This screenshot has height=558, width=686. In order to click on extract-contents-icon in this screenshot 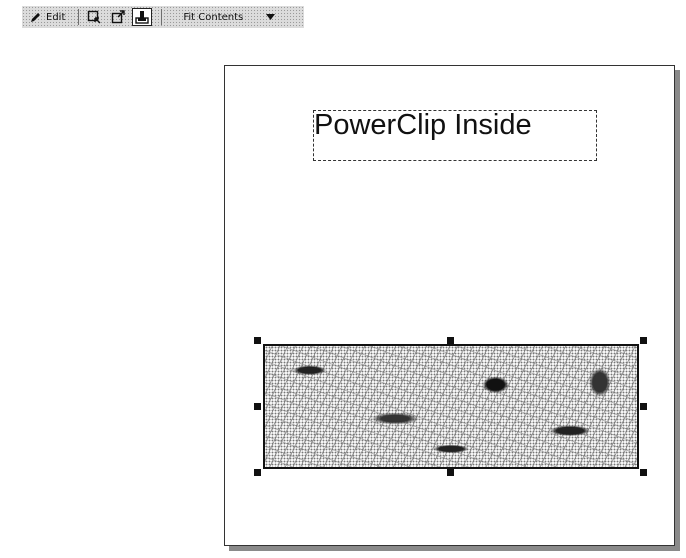, I will do `click(118, 17)`.